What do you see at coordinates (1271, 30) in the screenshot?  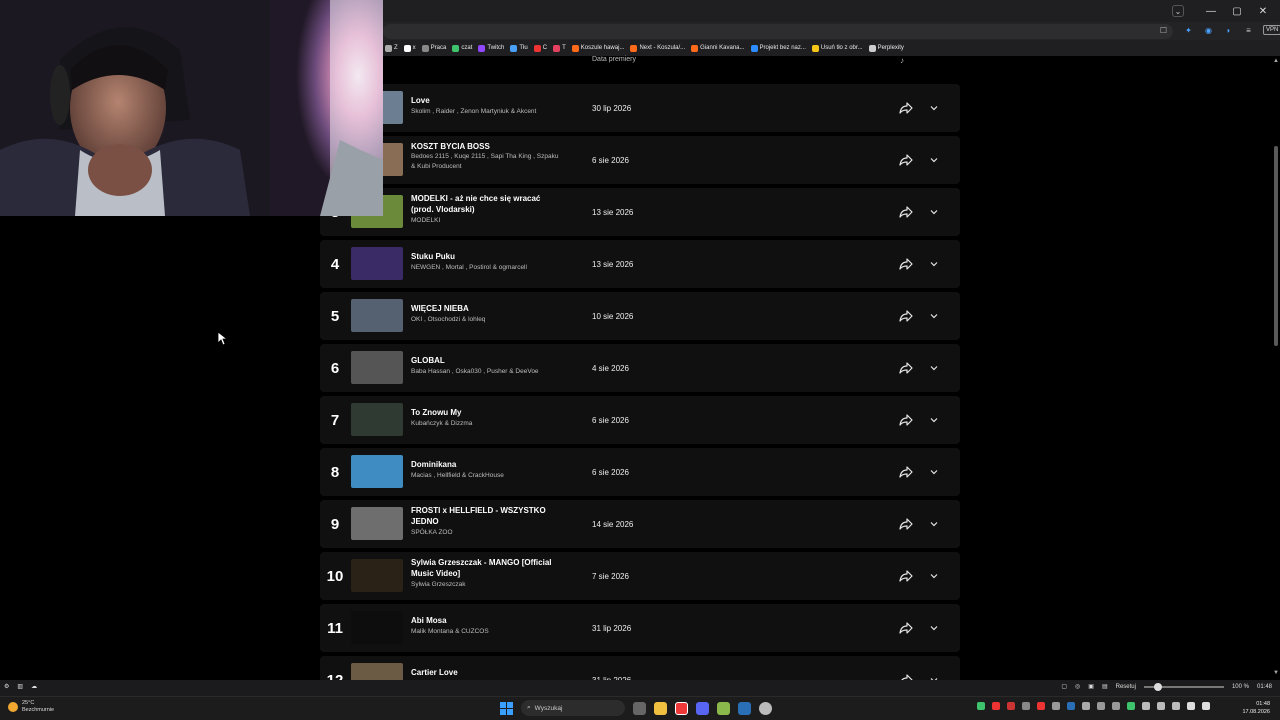 I see `vpn-button: VPN` at bounding box center [1271, 30].